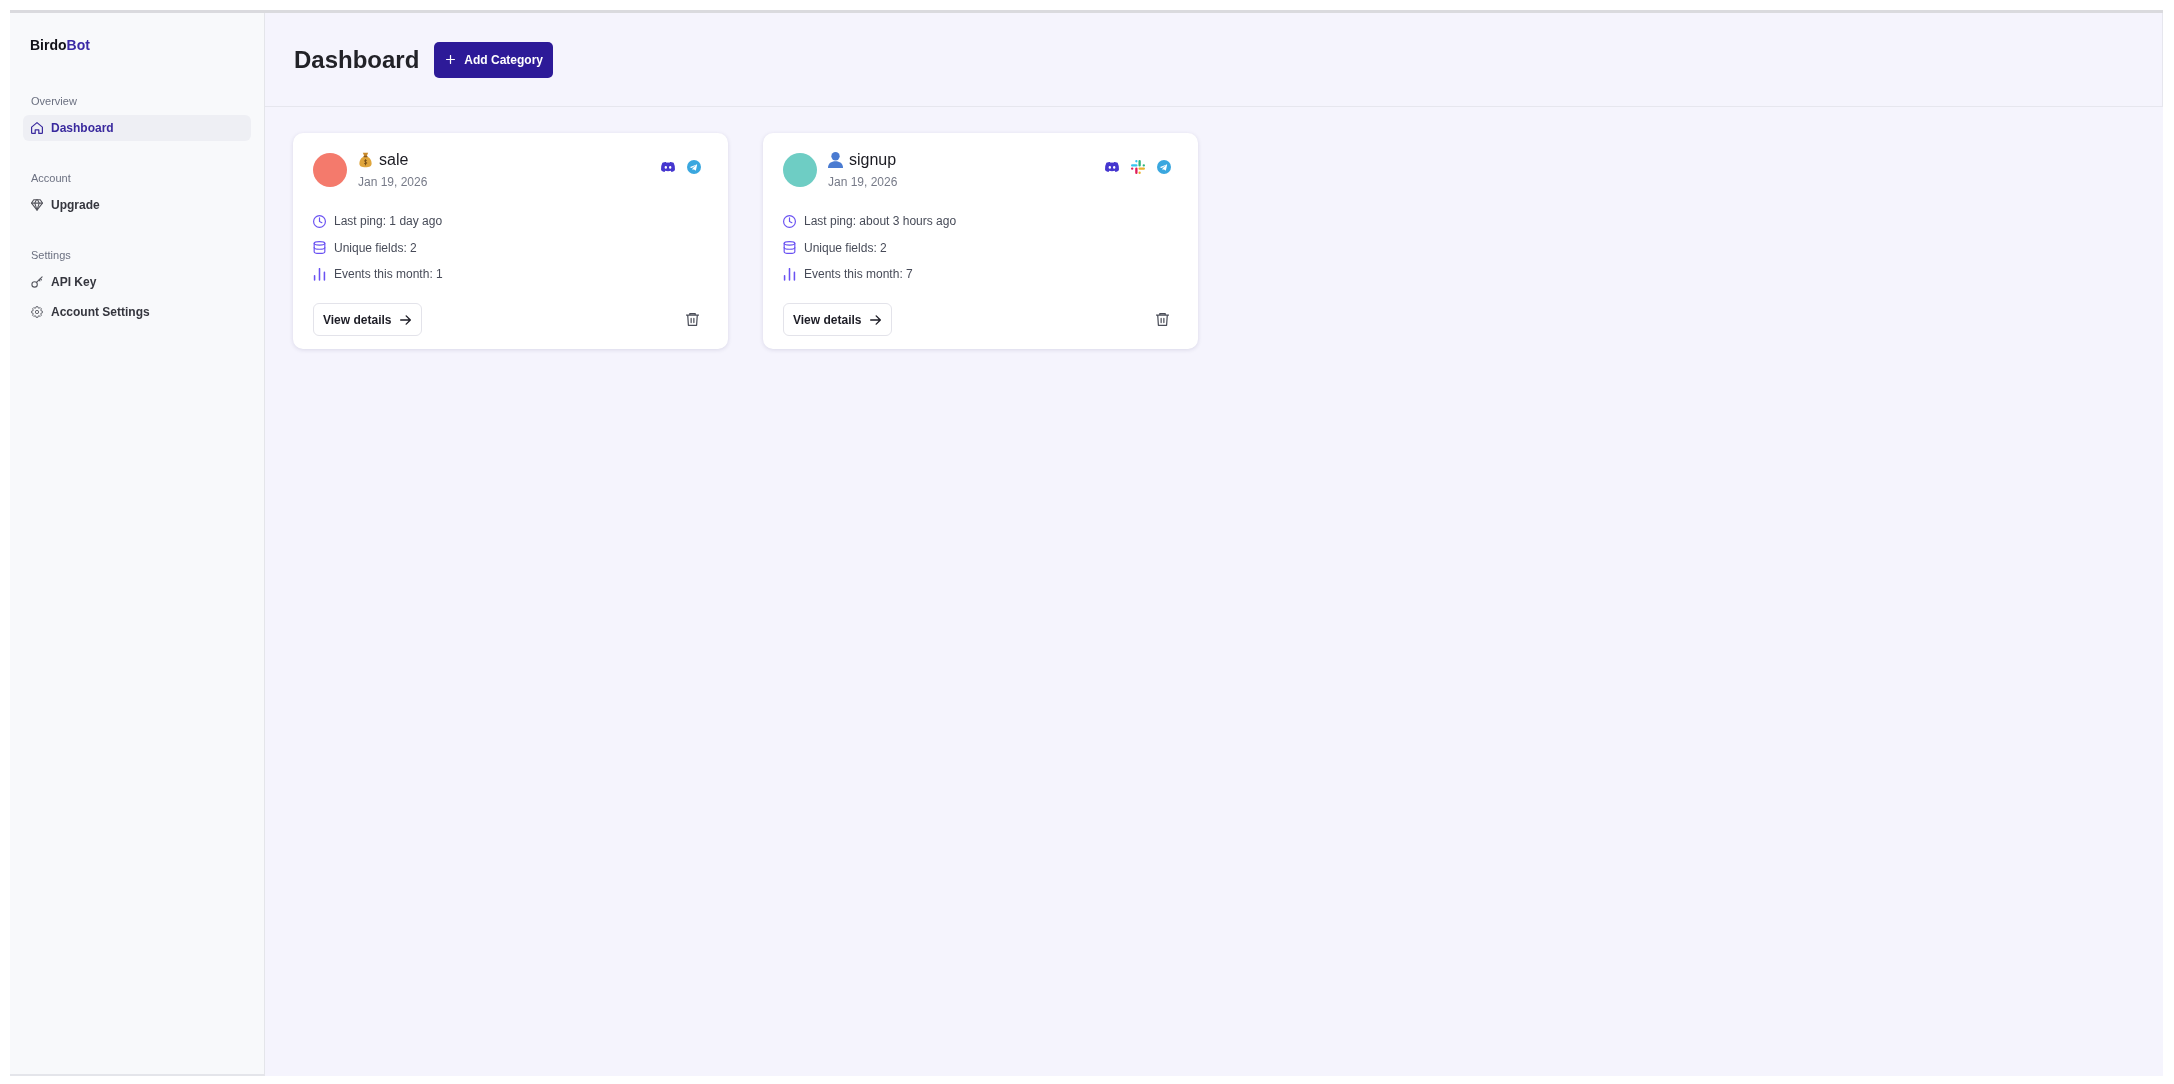 The image size is (2174, 1084). What do you see at coordinates (873, 159) in the screenshot?
I see `category-name: signup` at bounding box center [873, 159].